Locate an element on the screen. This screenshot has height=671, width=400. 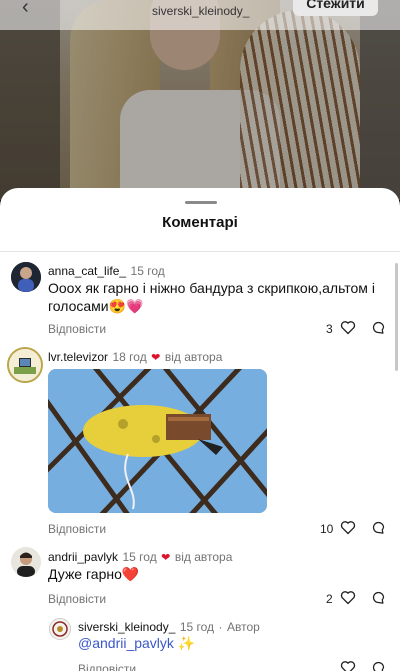
sparkle-emoji: ✨ is located at coordinates (186, 643).